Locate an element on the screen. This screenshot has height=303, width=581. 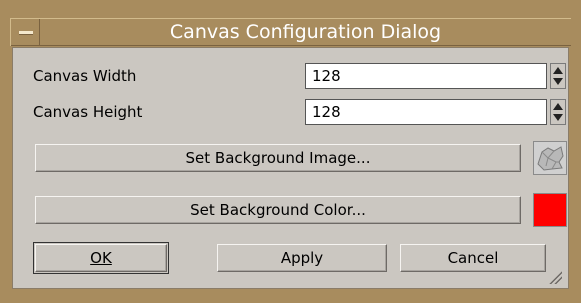
title-bar: Canvas Configuration Dialog is located at coordinates (290, 32).